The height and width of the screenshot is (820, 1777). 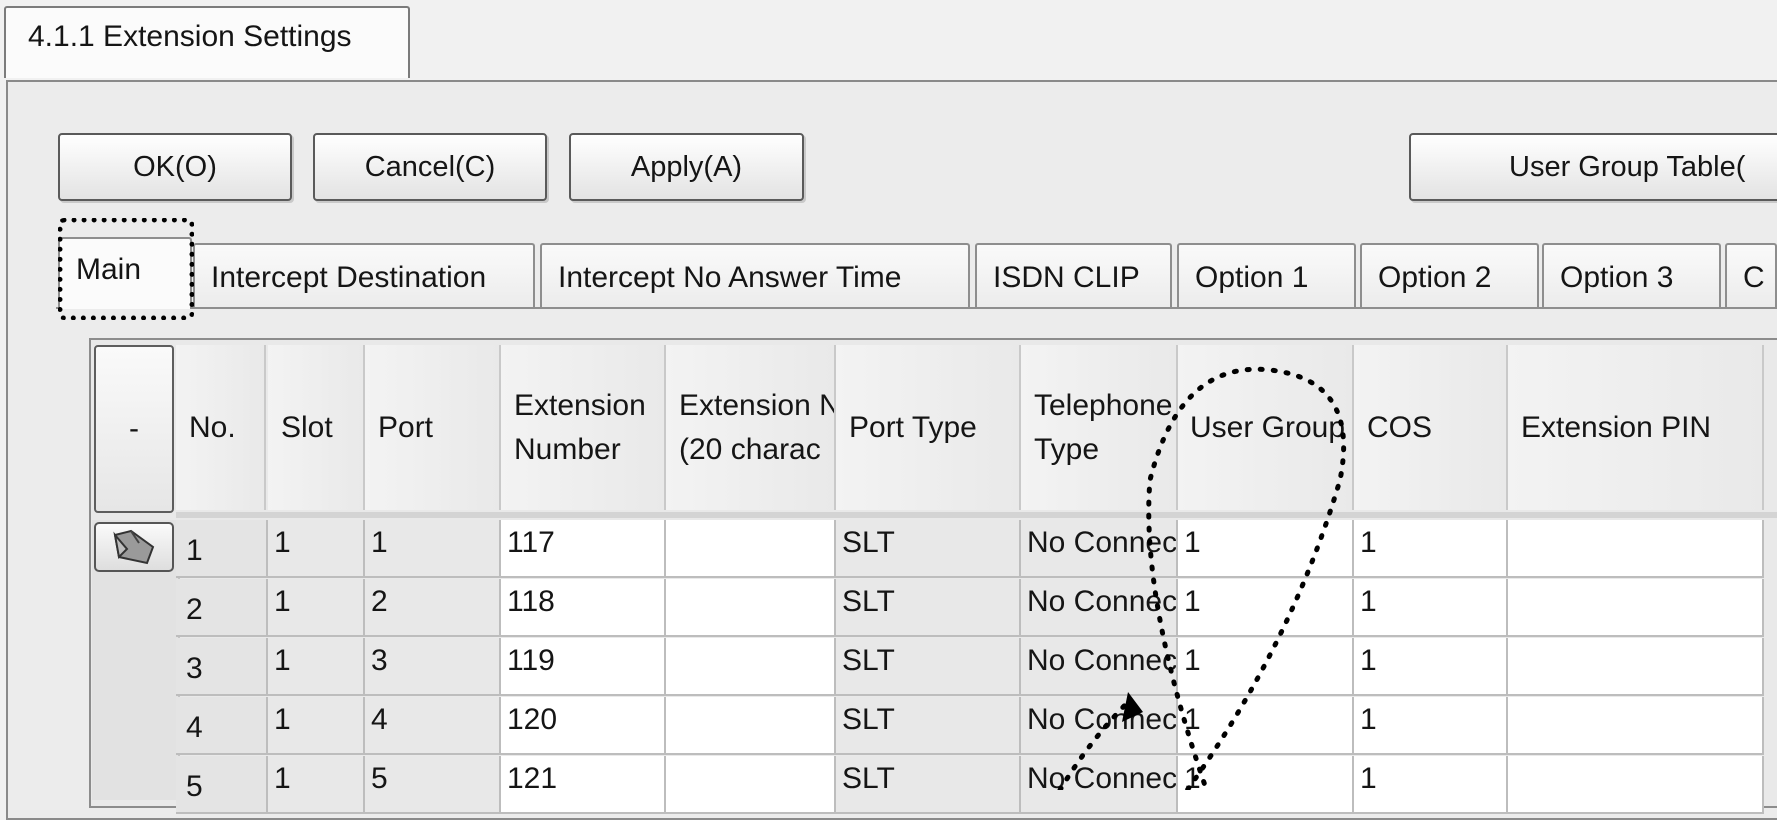 What do you see at coordinates (1099, 427) in the screenshot?
I see `column-header-telephone-type: Telephone Type` at bounding box center [1099, 427].